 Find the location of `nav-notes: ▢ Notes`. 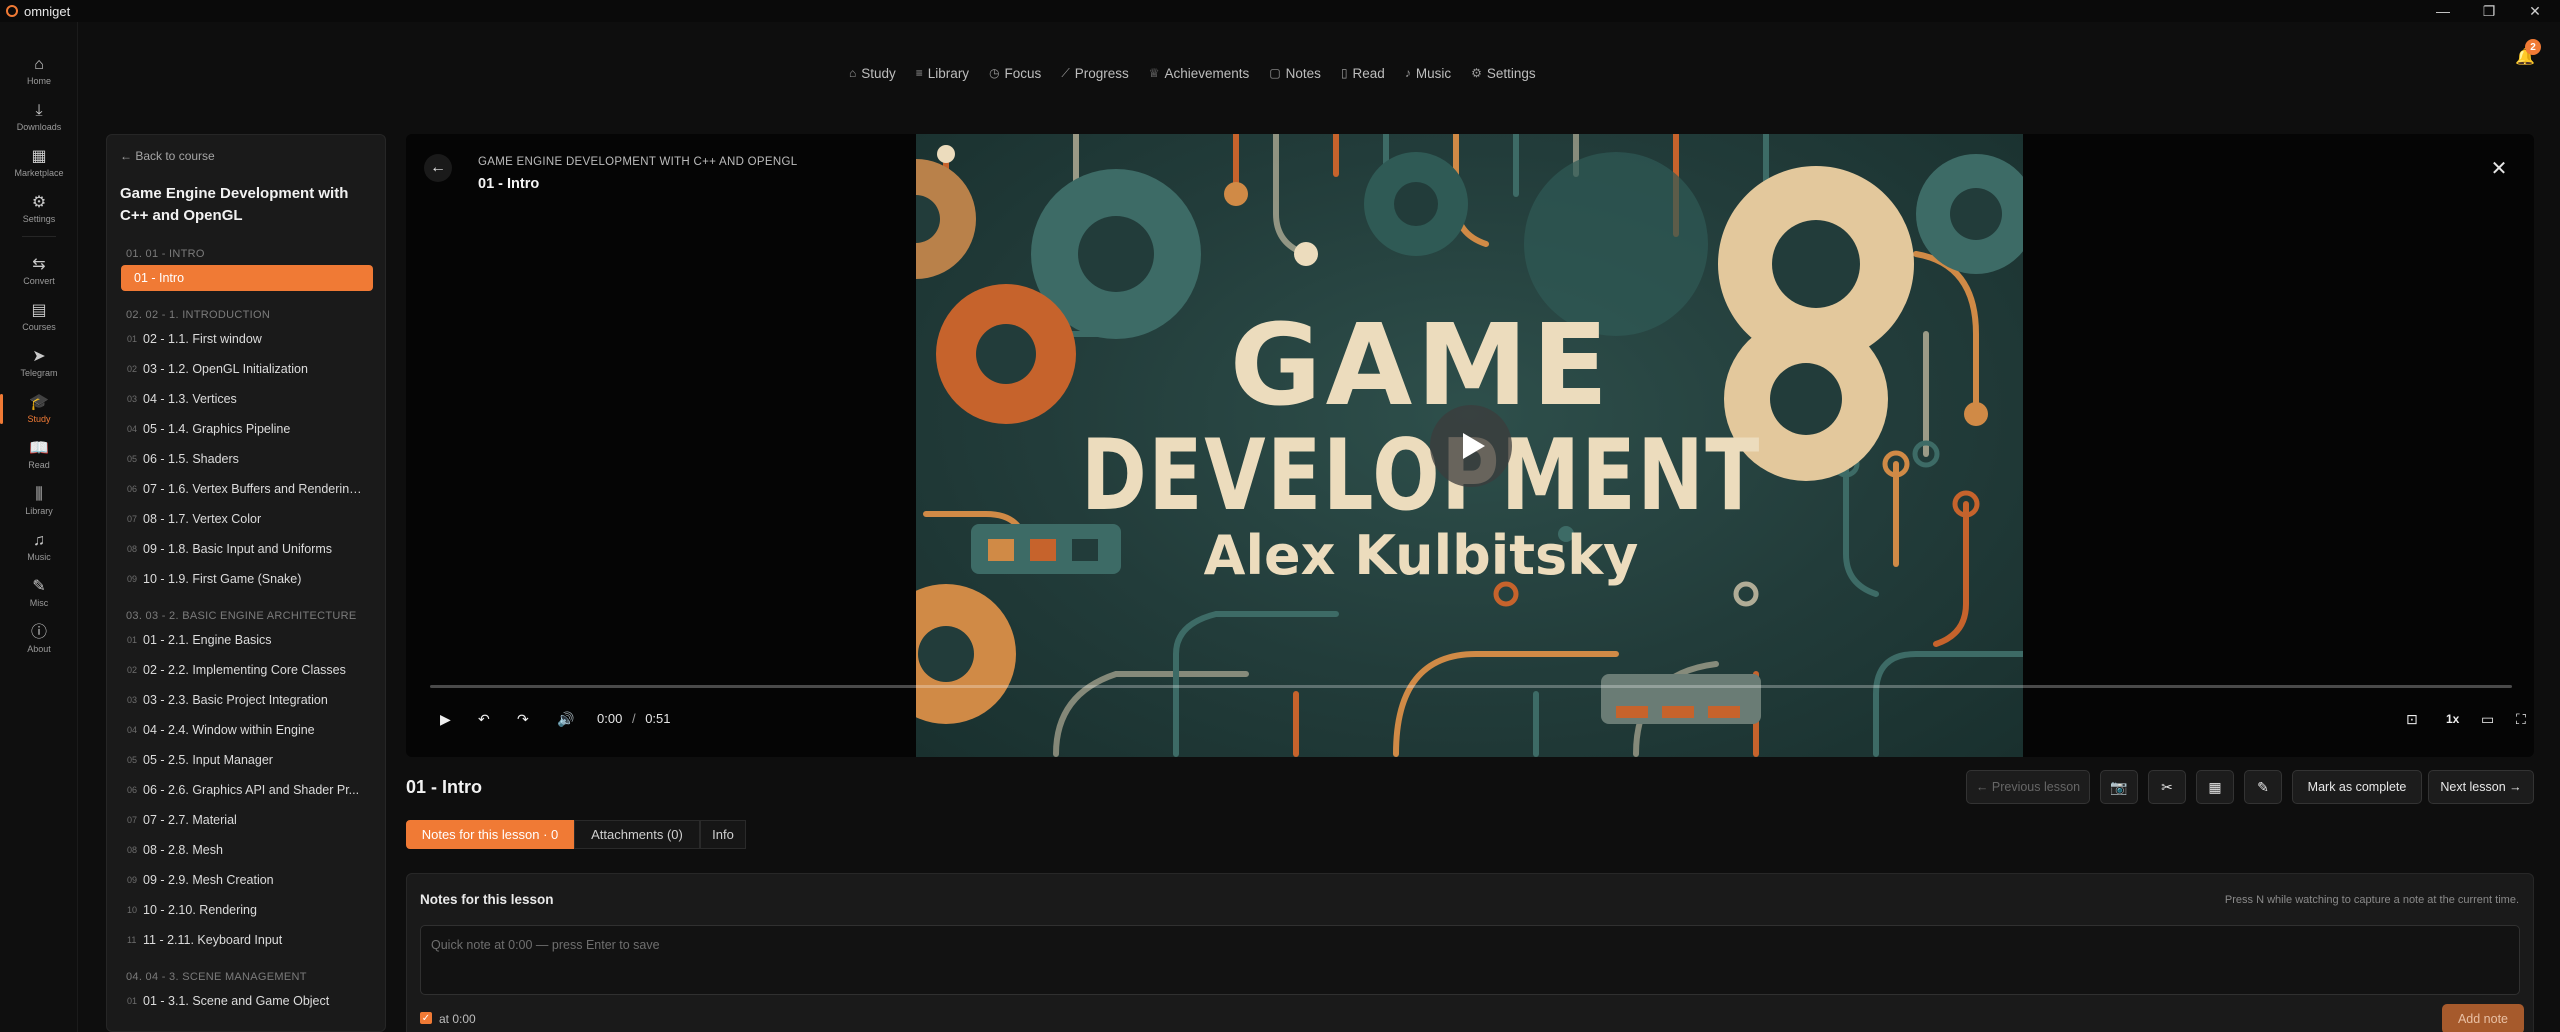

nav-notes: ▢ Notes is located at coordinates (1295, 73).